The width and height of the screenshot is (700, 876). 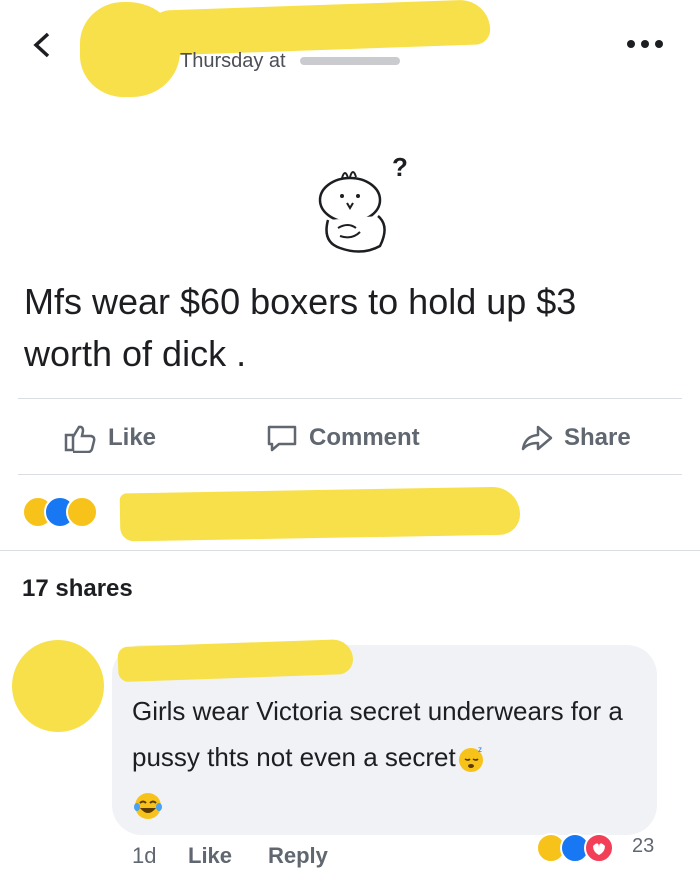 I want to click on reactor-names-redaction, so click(x=320, y=514).